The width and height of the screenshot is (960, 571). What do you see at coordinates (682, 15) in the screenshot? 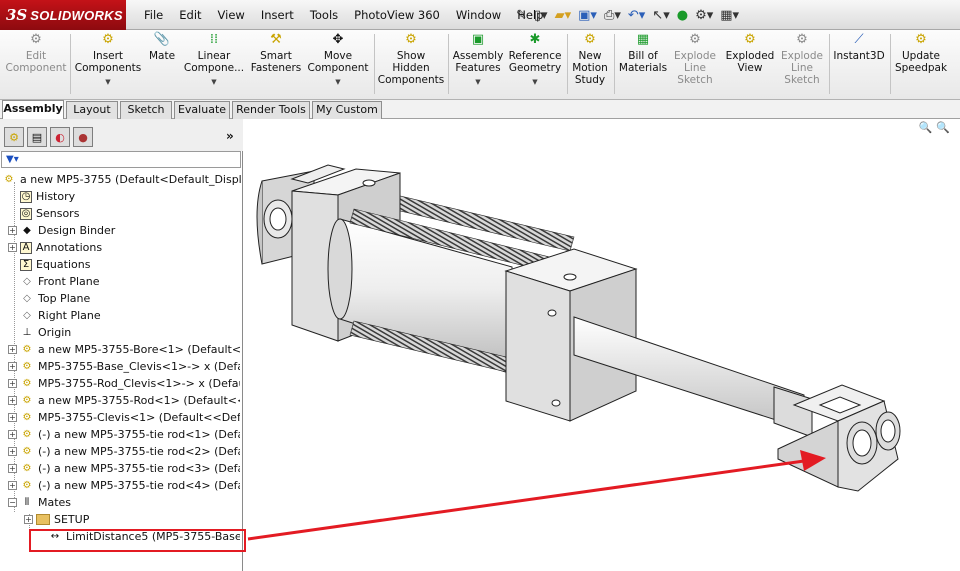
I see `rebuild-icon: ●` at bounding box center [682, 15].